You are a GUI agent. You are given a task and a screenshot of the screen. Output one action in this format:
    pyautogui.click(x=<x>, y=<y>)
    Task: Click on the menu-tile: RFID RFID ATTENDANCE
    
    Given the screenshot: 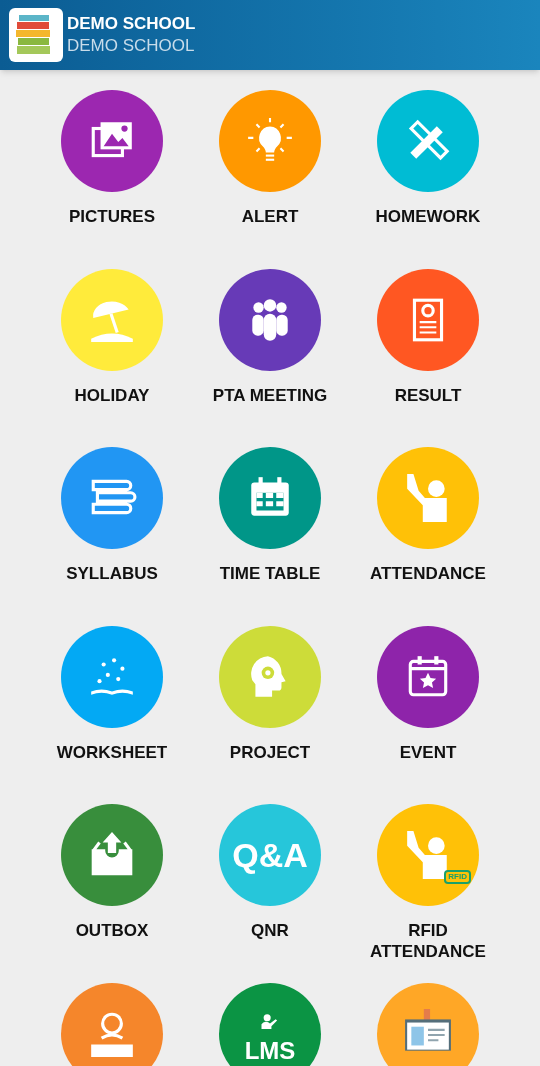 What is the action you would take?
    pyautogui.click(x=428, y=893)
    